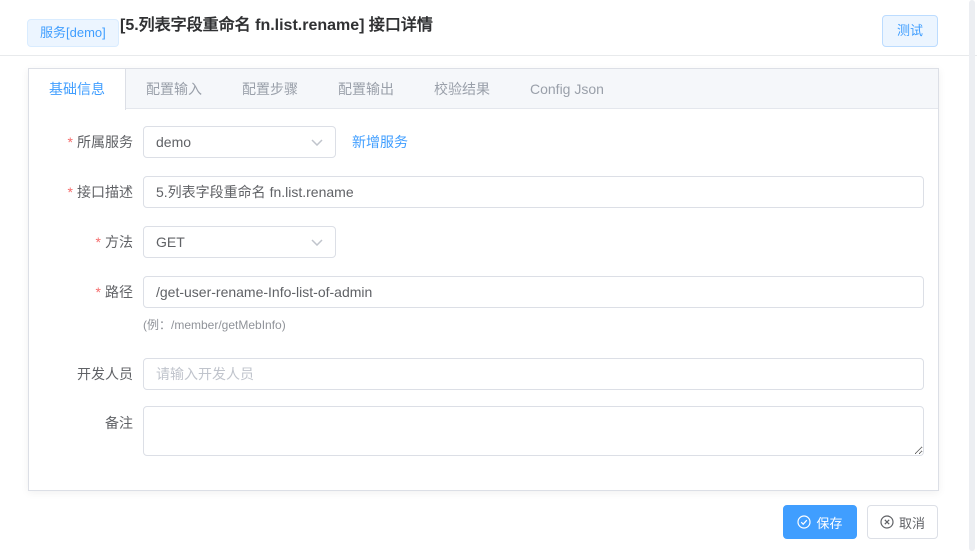  Describe the element at coordinates (829, 523) in the screenshot. I see `save-button-label: 保存` at that location.